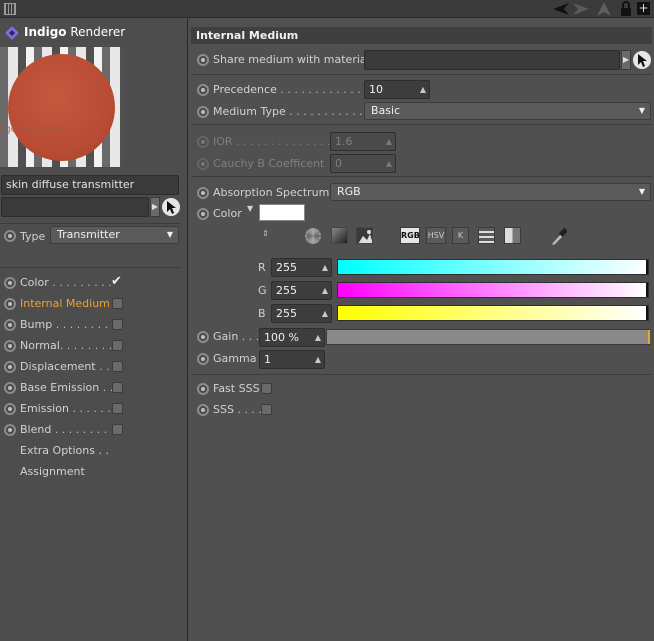 The width and height of the screenshot is (654, 641). What do you see at coordinates (10, 236) in the screenshot?
I see `type-radio` at bounding box center [10, 236].